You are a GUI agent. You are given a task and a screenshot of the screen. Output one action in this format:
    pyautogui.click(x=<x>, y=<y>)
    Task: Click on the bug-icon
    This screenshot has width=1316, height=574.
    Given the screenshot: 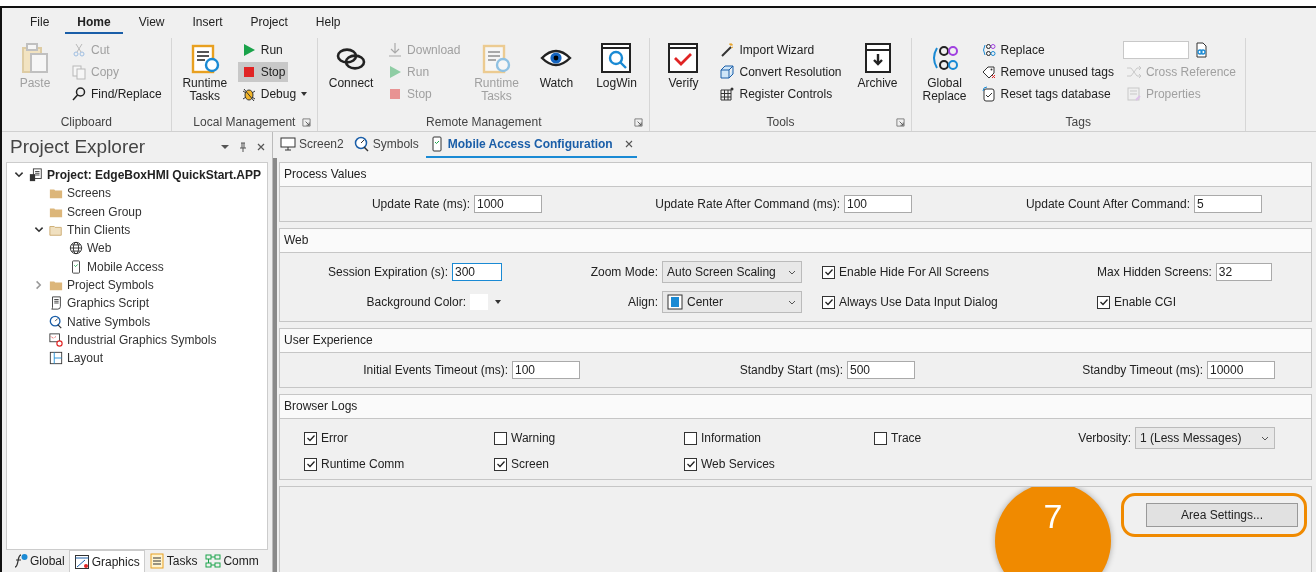 What is the action you would take?
    pyautogui.click(x=248, y=94)
    